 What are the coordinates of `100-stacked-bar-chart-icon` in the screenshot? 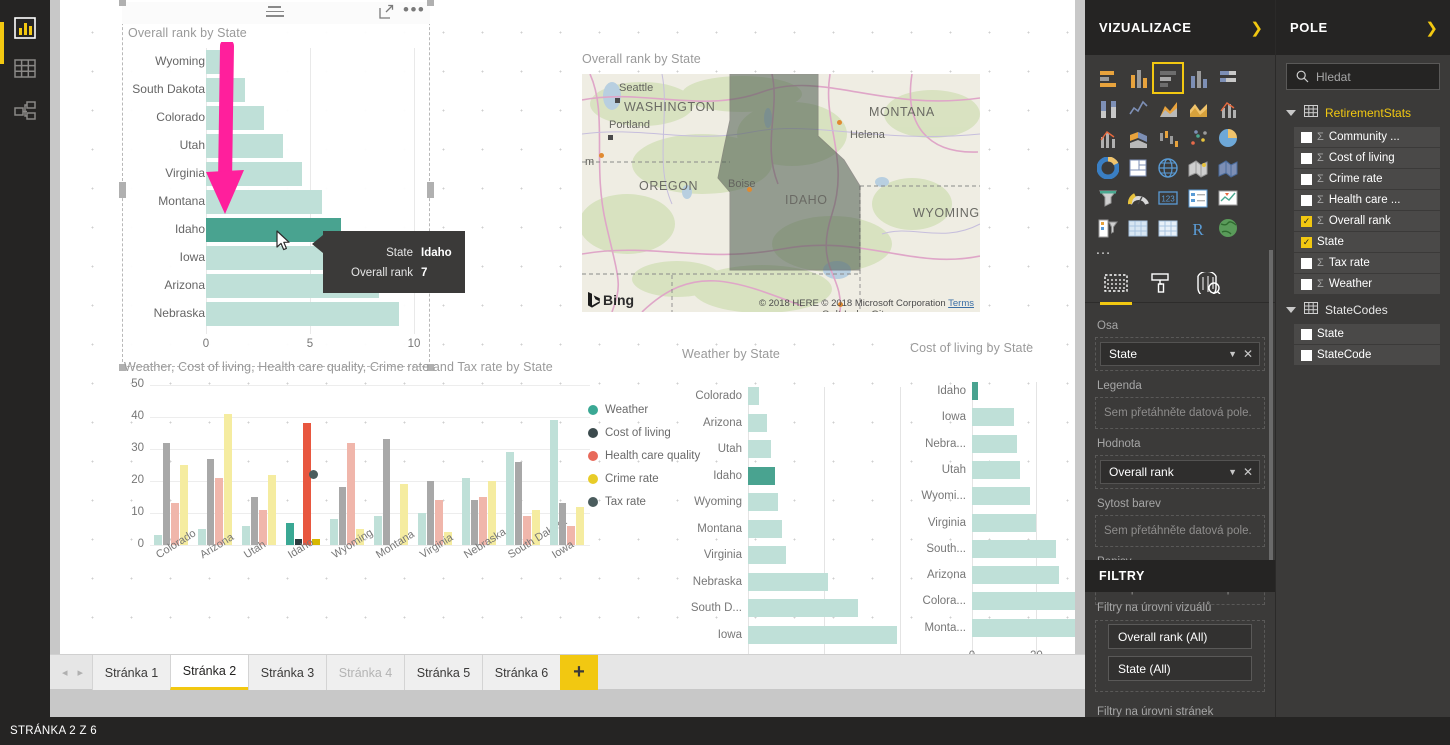 It's located at (1228, 78).